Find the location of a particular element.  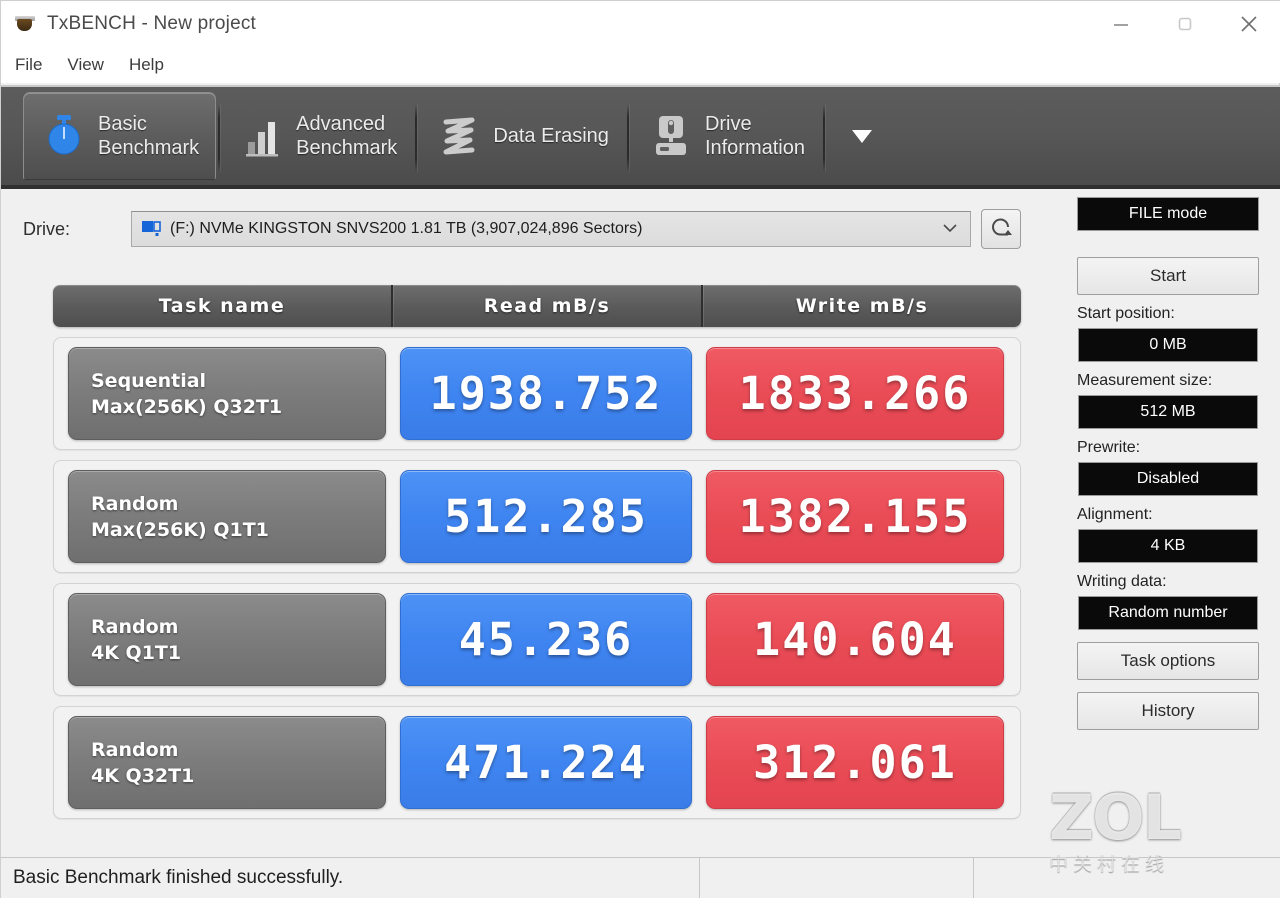

write-value-cell: 1833.266 is located at coordinates (855, 393).